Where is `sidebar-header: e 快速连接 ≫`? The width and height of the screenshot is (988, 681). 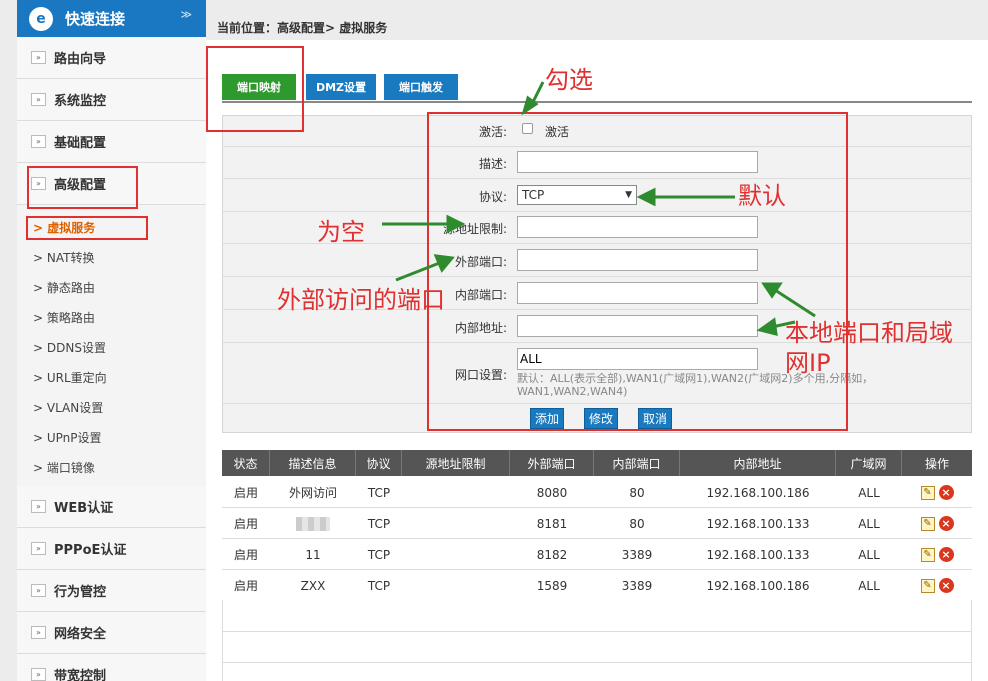 sidebar-header: e 快速连接 ≫ is located at coordinates (111, 18).